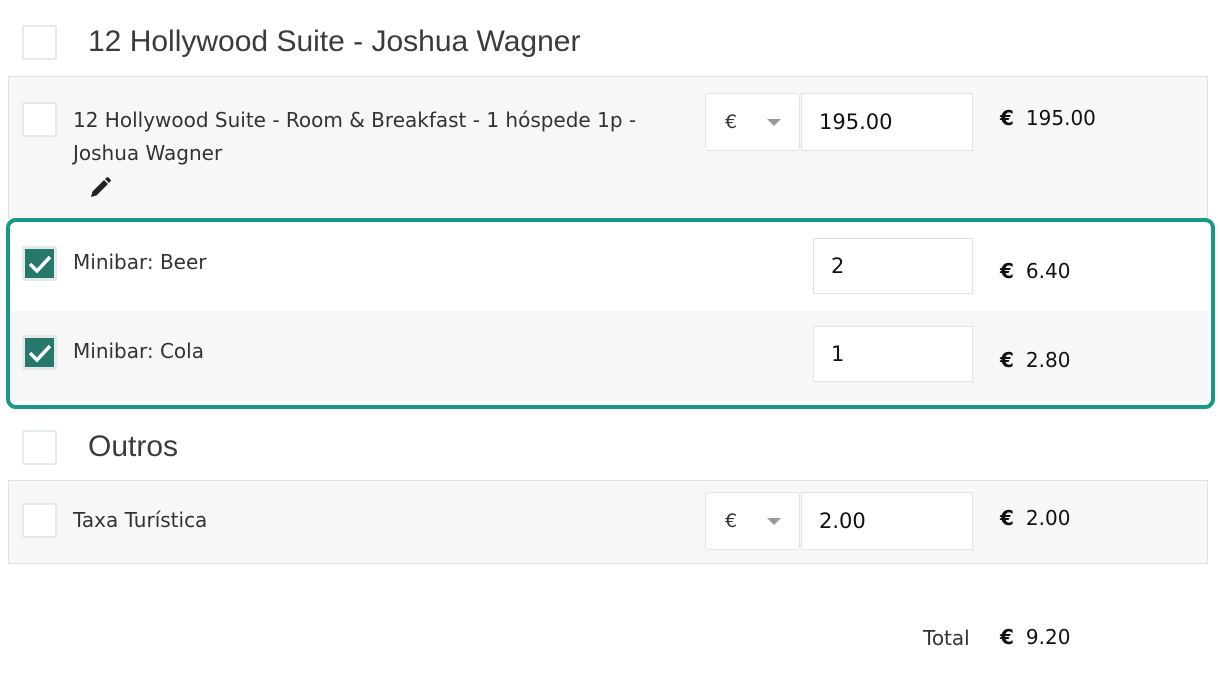 The height and width of the screenshot is (674, 1220). Describe the element at coordinates (100, 188) in the screenshot. I see `edit-pencil-icon` at that location.